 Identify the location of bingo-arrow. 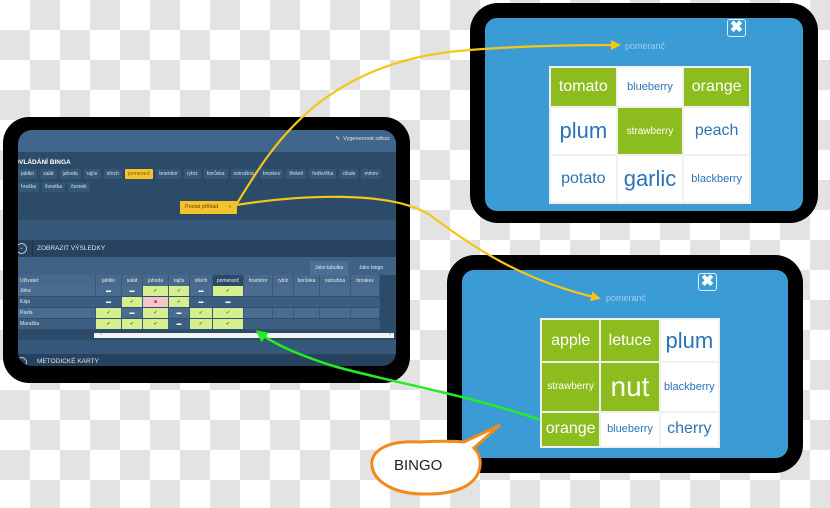
(398, 376).